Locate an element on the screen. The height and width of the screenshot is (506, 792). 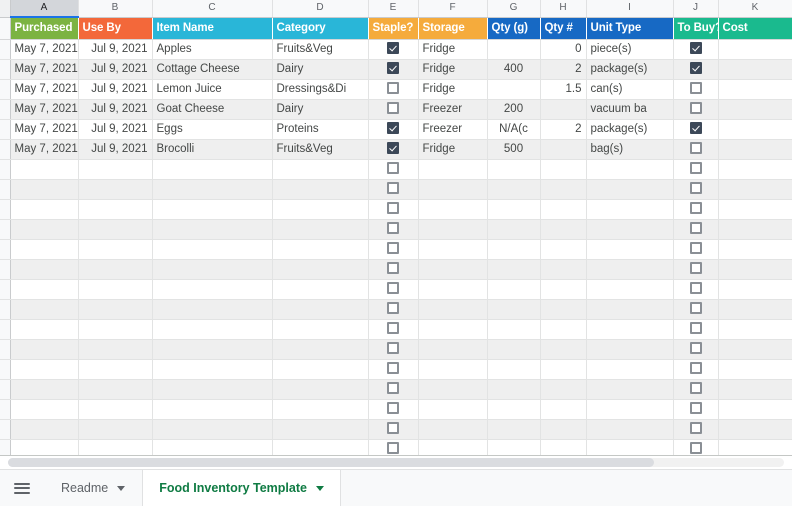
cell-unit-type: vacuum ba is located at coordinates (630, 109).